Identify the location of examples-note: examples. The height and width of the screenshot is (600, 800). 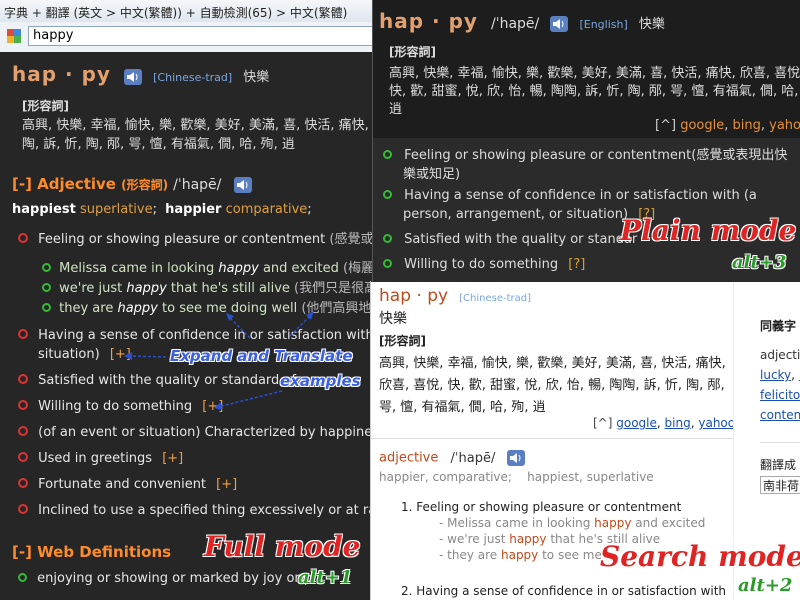
(320, 381).